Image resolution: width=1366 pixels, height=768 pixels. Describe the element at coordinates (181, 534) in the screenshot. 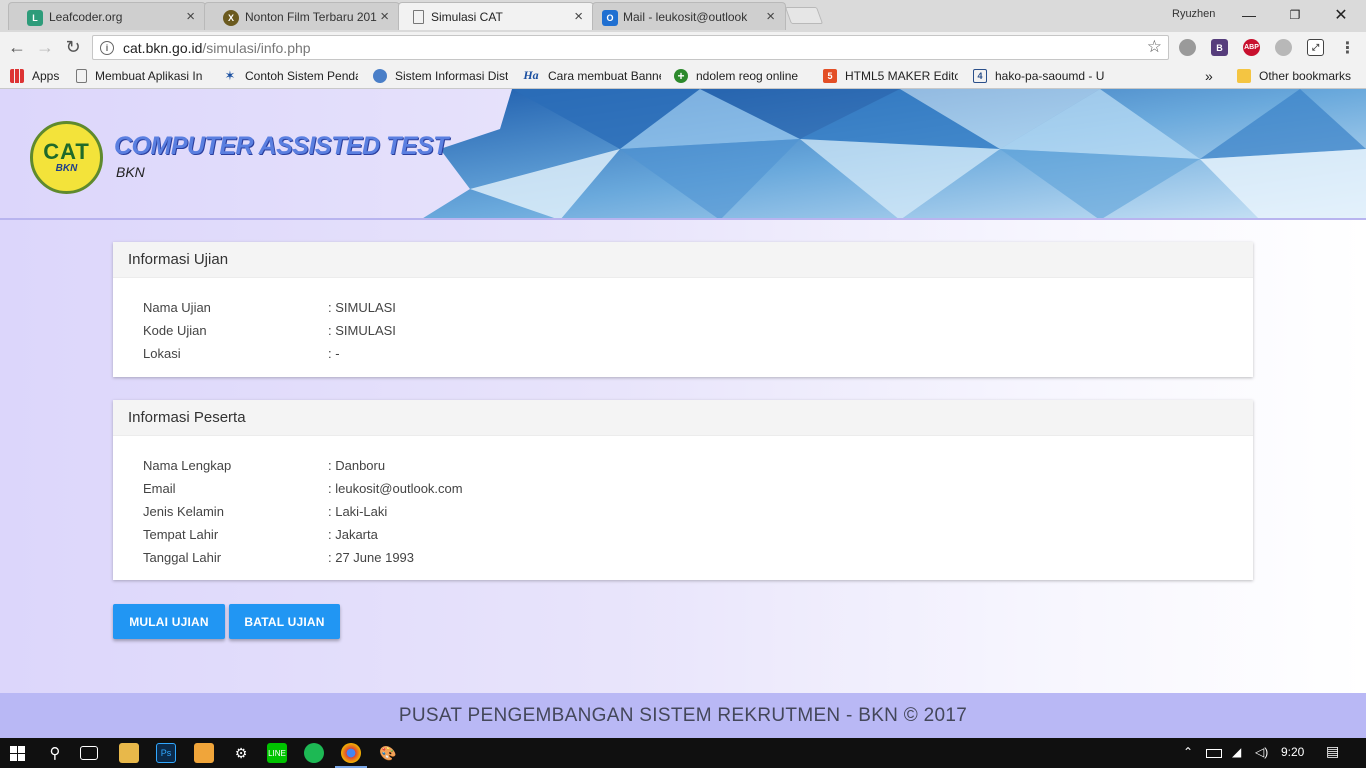

I see `row-label: Tempat Lahir` at that location.